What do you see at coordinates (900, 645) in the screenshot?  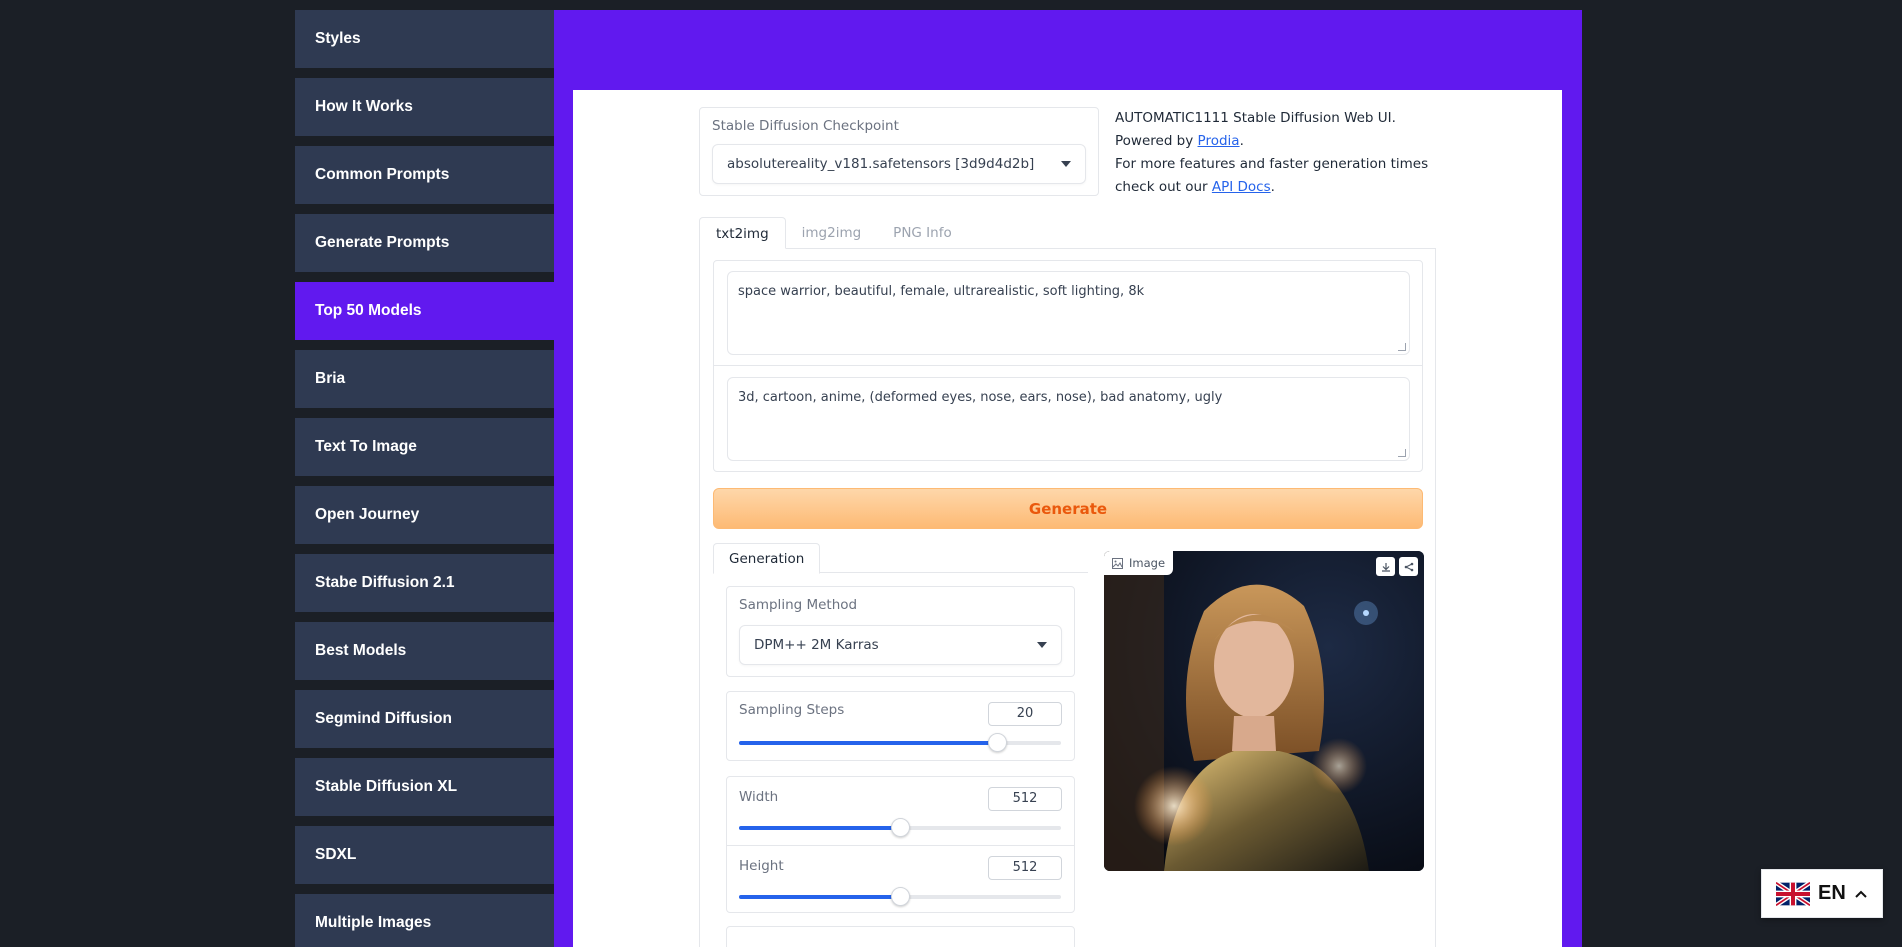 I see `sampling-method-select: DPM++ 2M Karras` at bounding box center [900, 645].